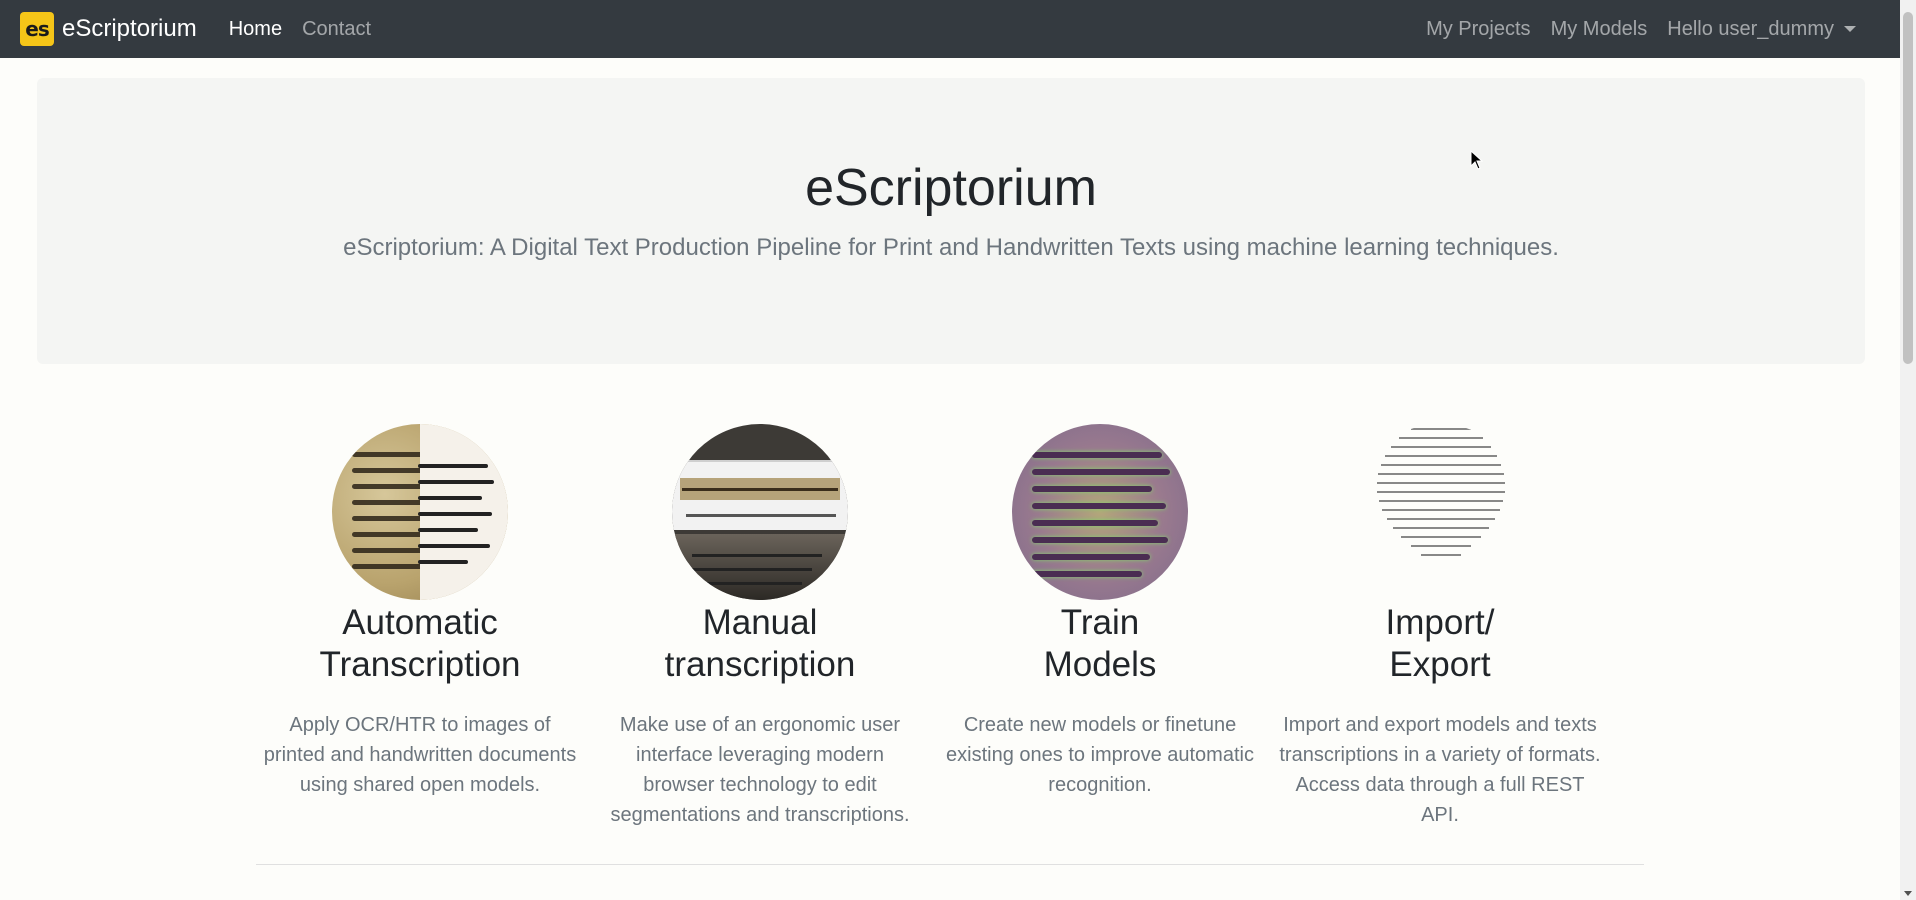 Image resolution: width=1916 pixels, height=900 pixels. Describe the element at coordinates (420, 512) in the screenshot. I see `manuscript-ocr-image` at that location.